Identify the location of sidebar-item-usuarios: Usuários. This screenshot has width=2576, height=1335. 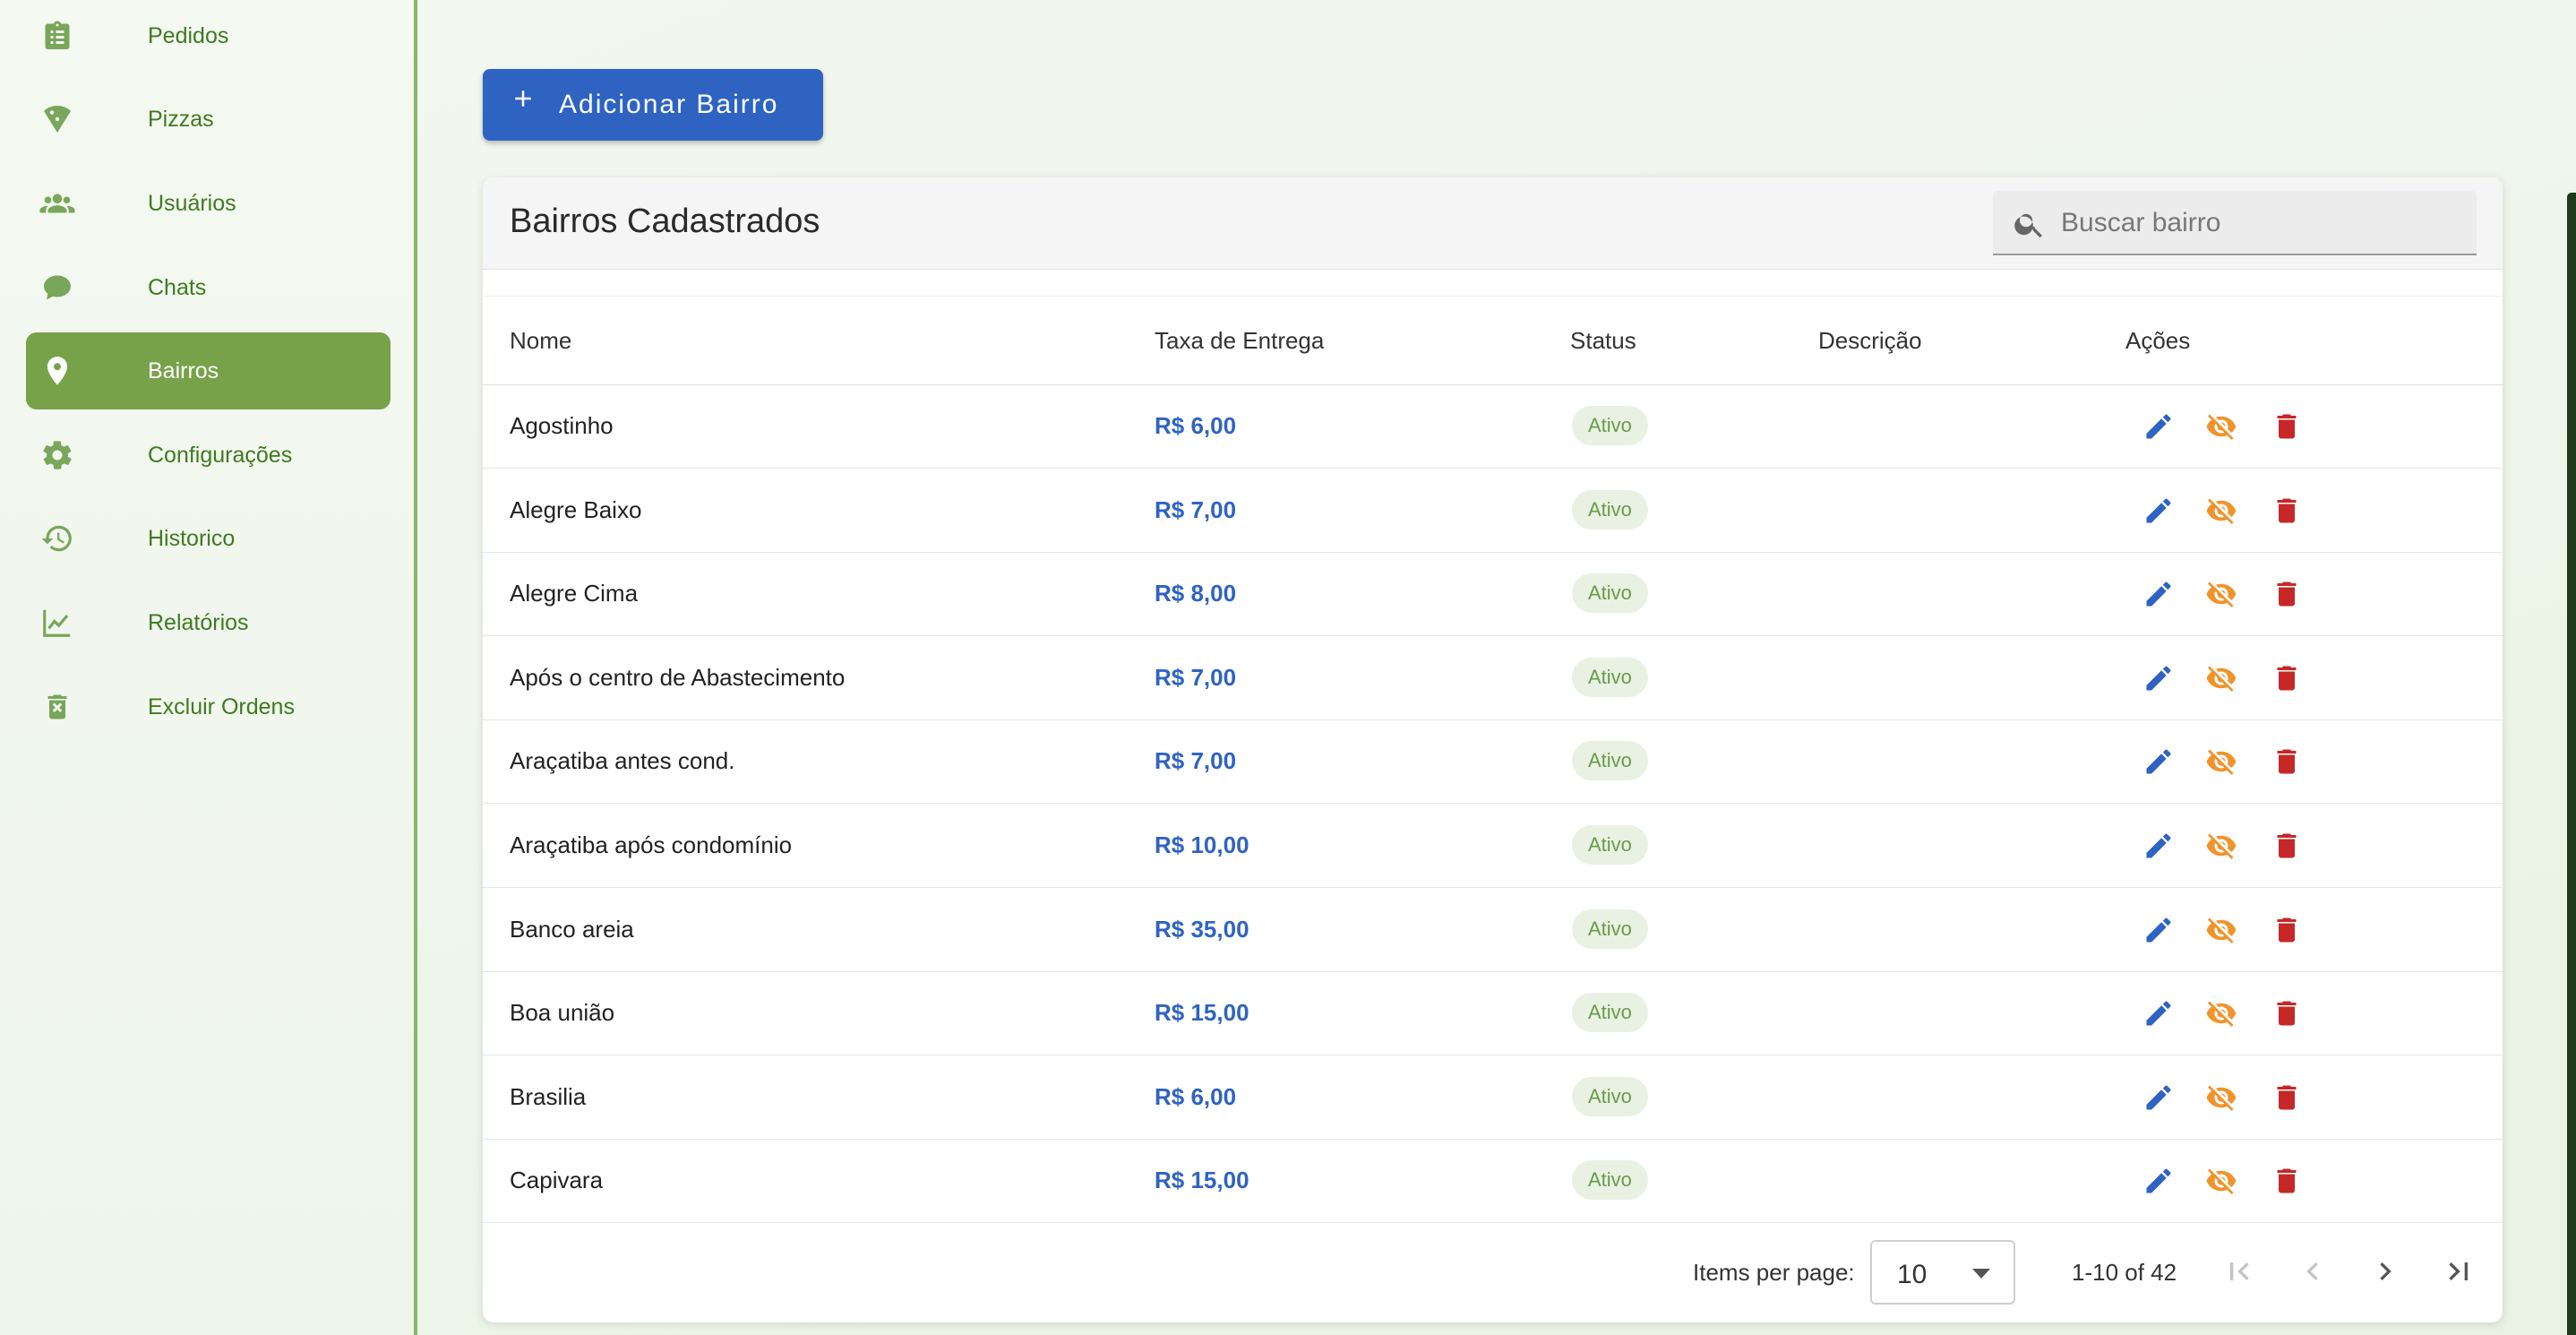
(208, 204).